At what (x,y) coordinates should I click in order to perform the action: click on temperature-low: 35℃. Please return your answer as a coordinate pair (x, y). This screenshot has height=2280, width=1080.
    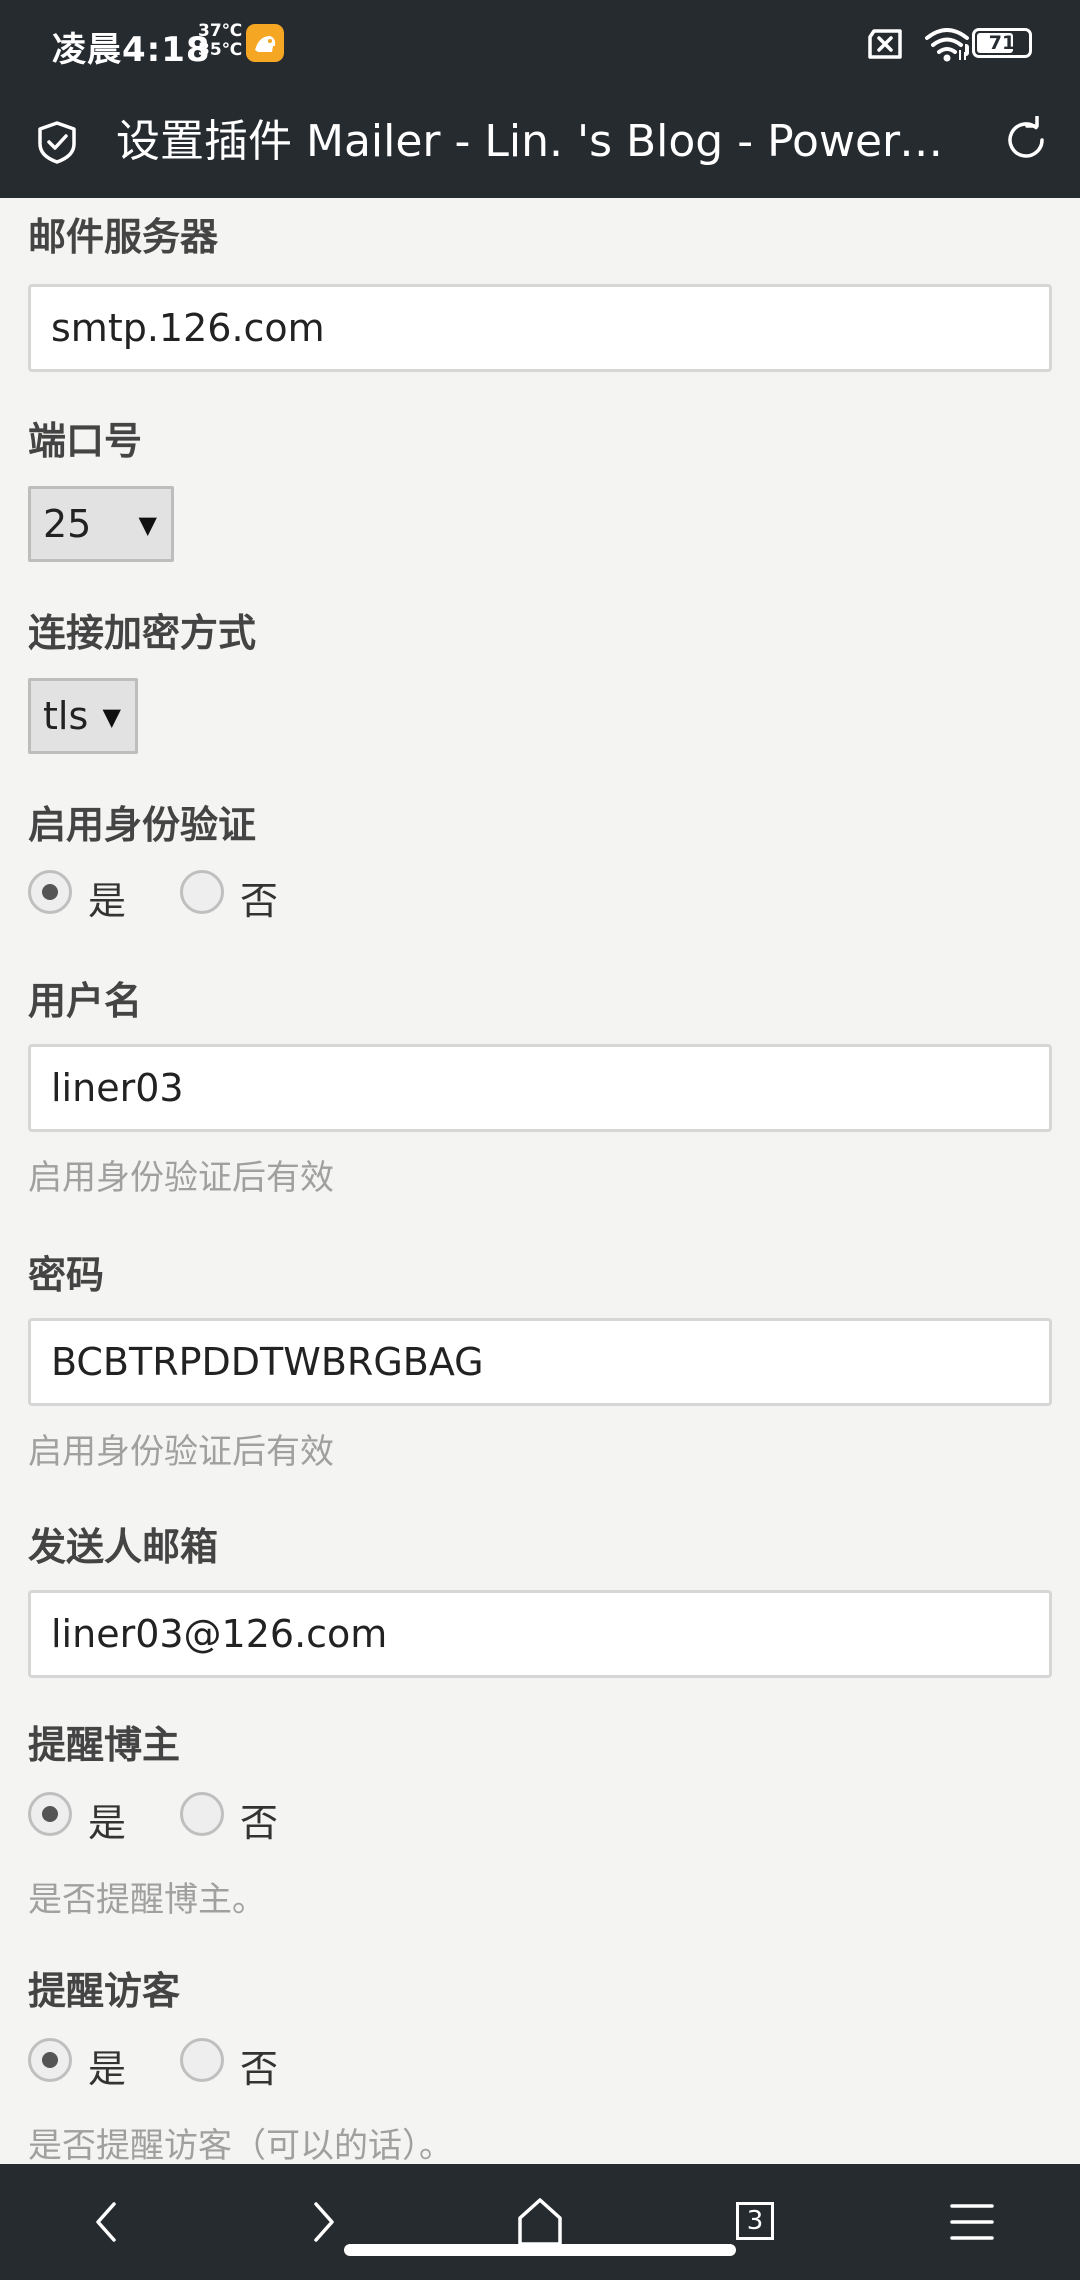
    Looking at the image, I should click on (220, 50).